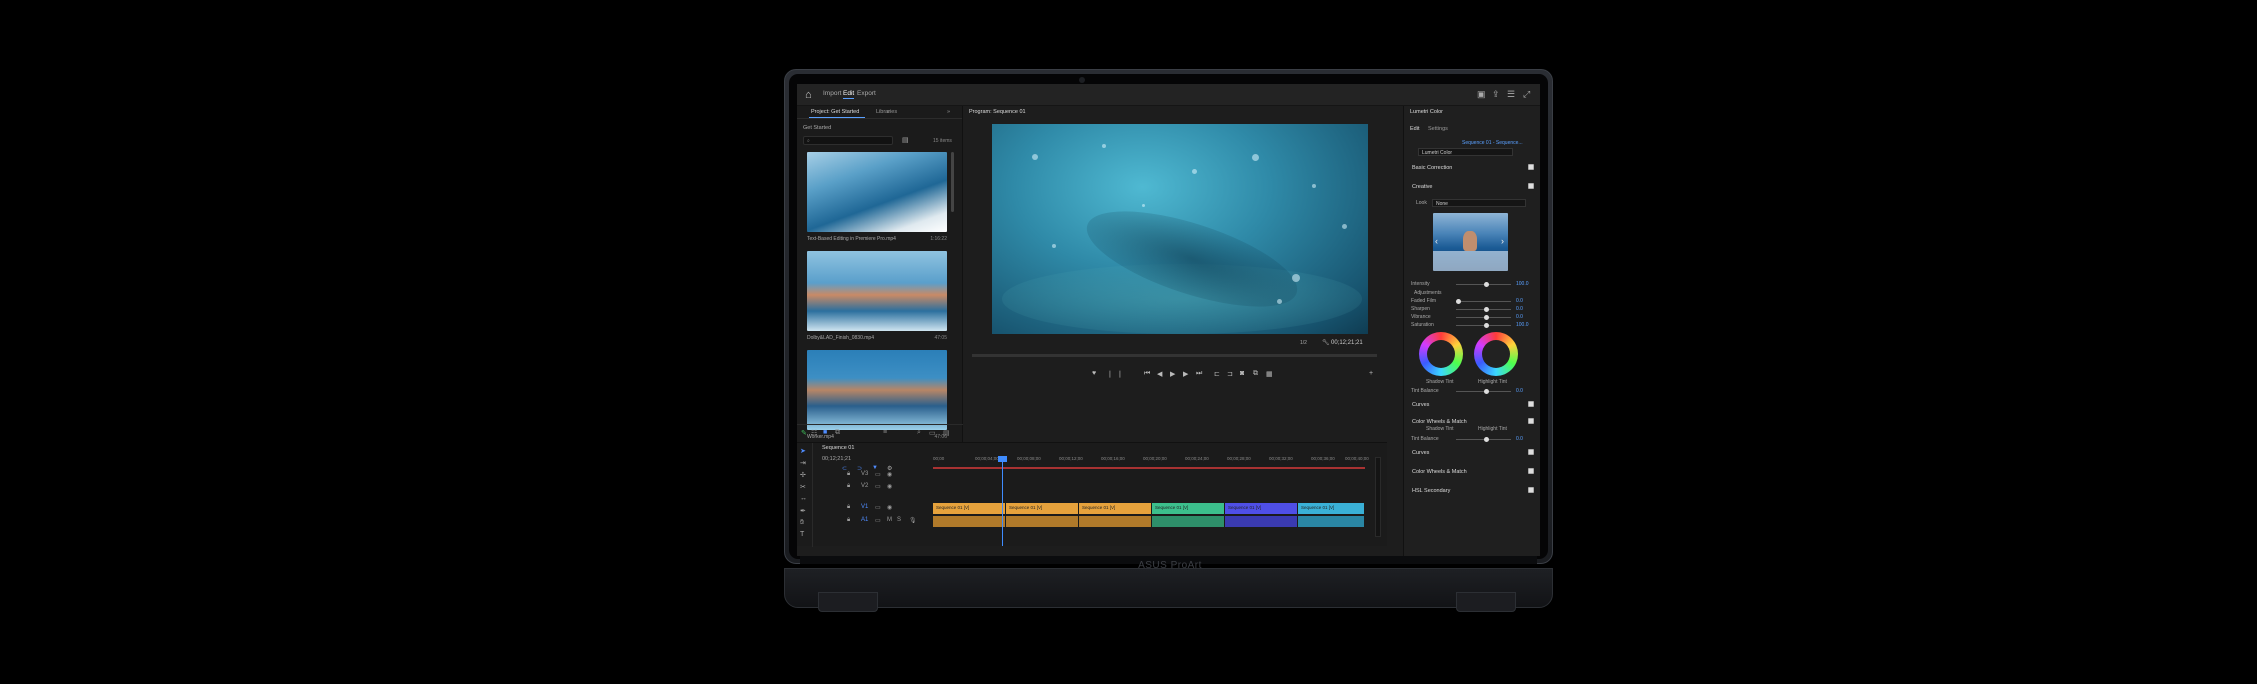 The height and width of the screenshot is (684, 2257). I want to click on compare-icon: ⧉, so click(1255, 374).